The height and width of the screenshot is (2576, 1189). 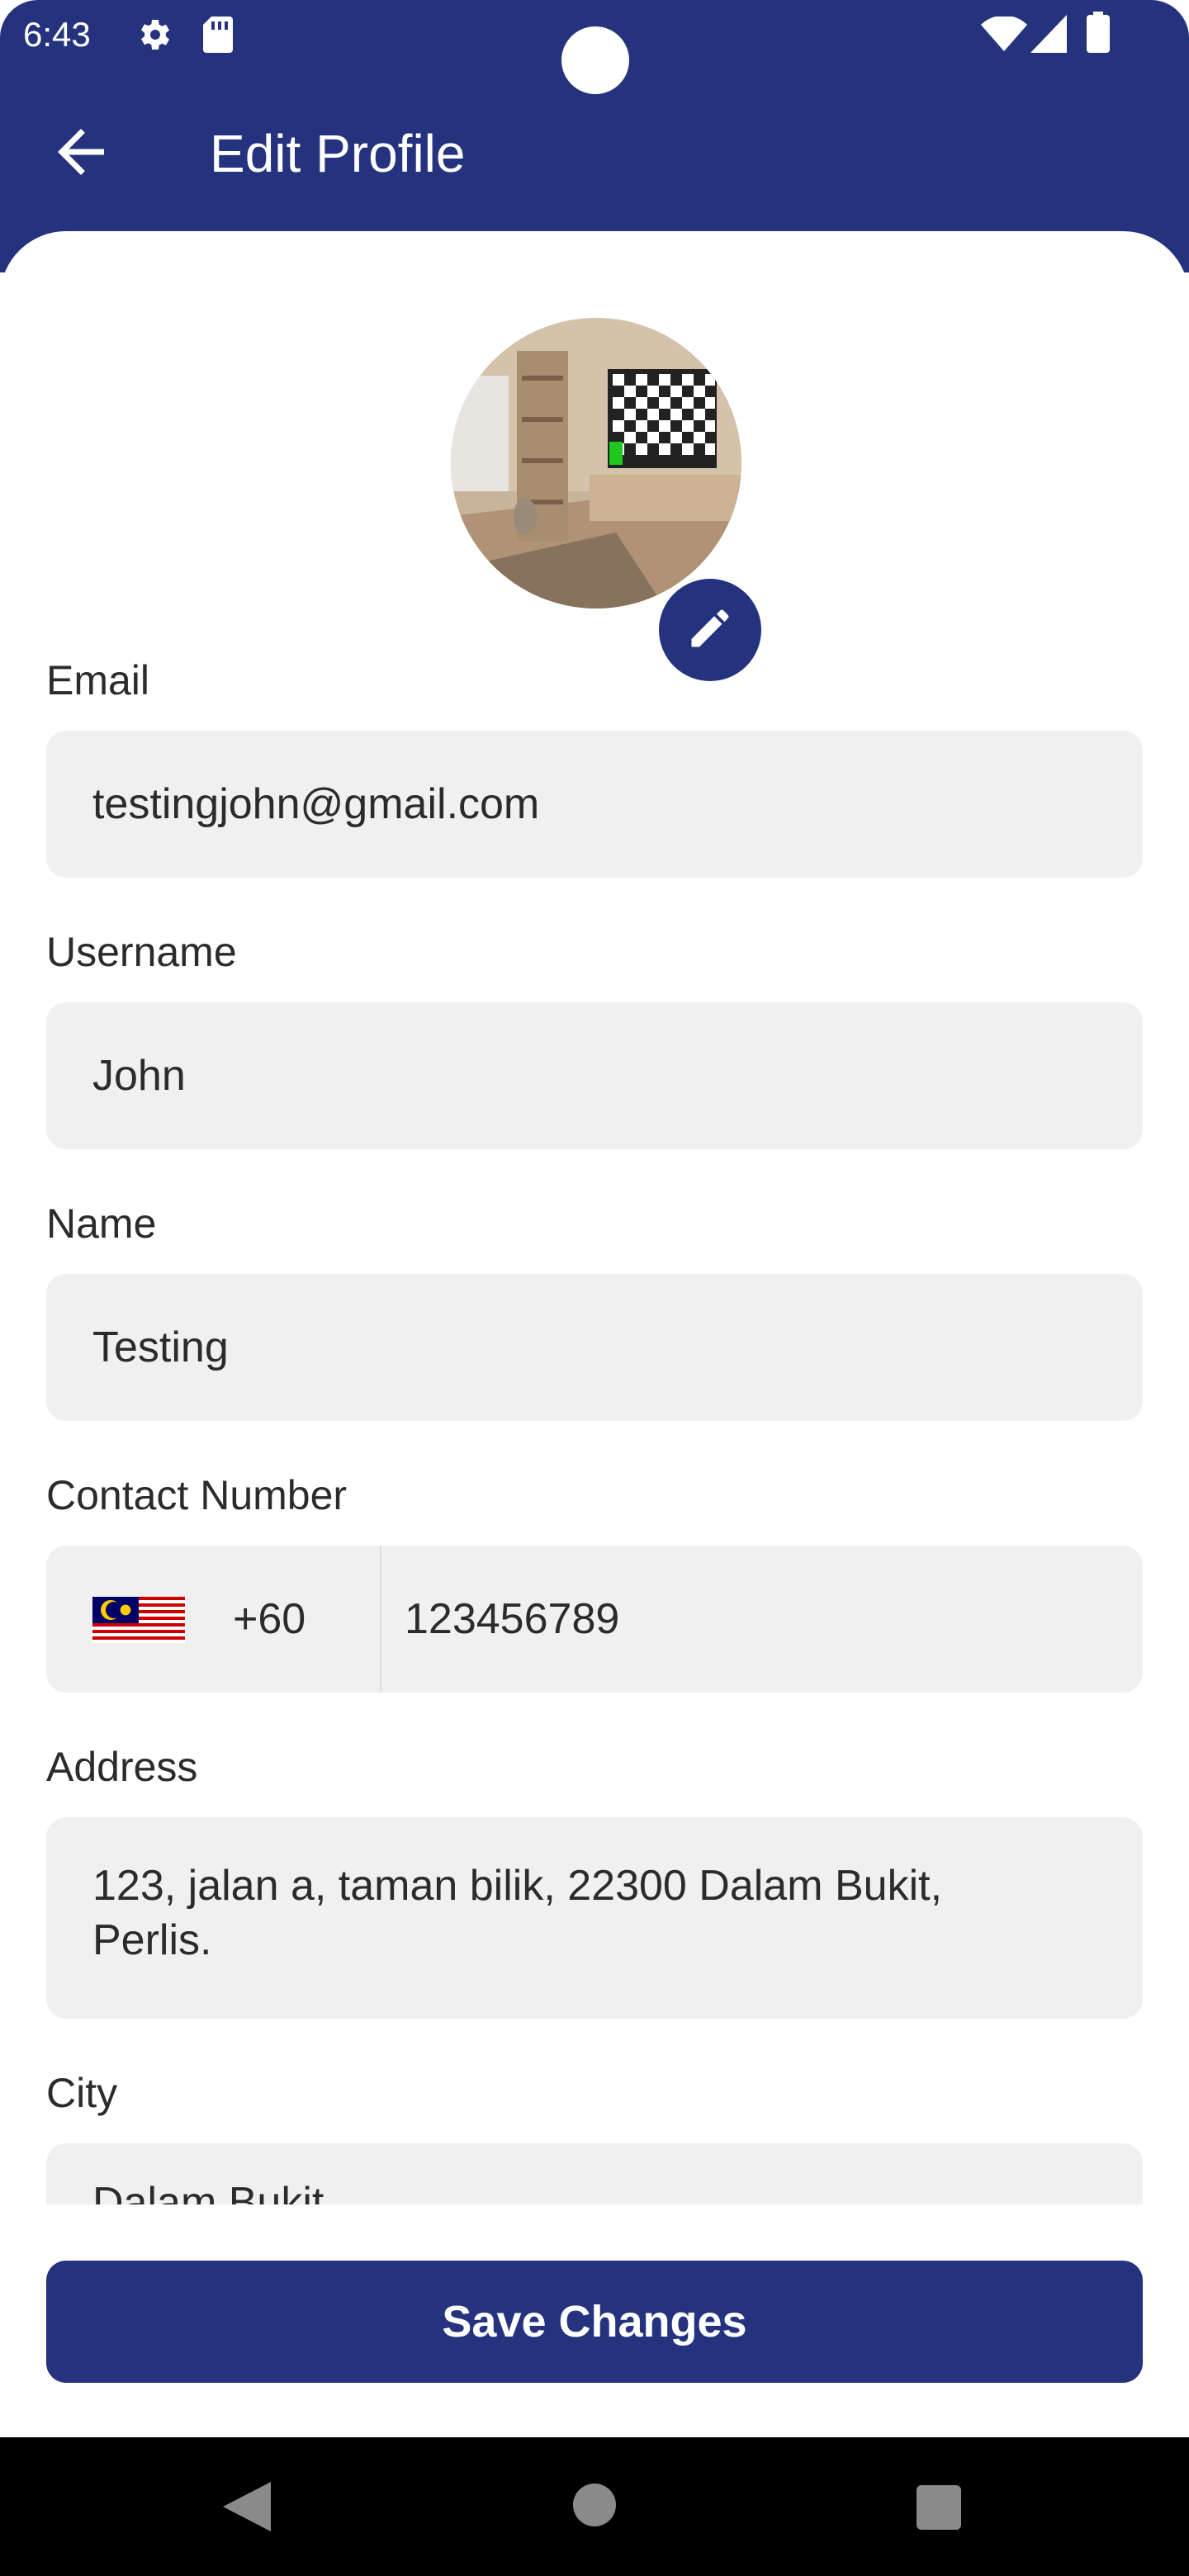 I want to click on address-label: Address, so click(x=122, y=1767).